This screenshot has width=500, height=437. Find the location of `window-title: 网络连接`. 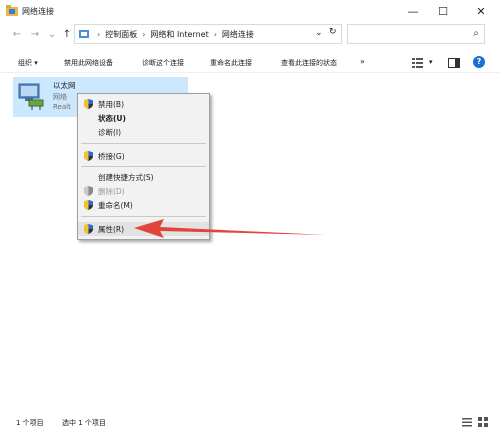

window-title: 网络连接 is located at coordinates (38, 11).